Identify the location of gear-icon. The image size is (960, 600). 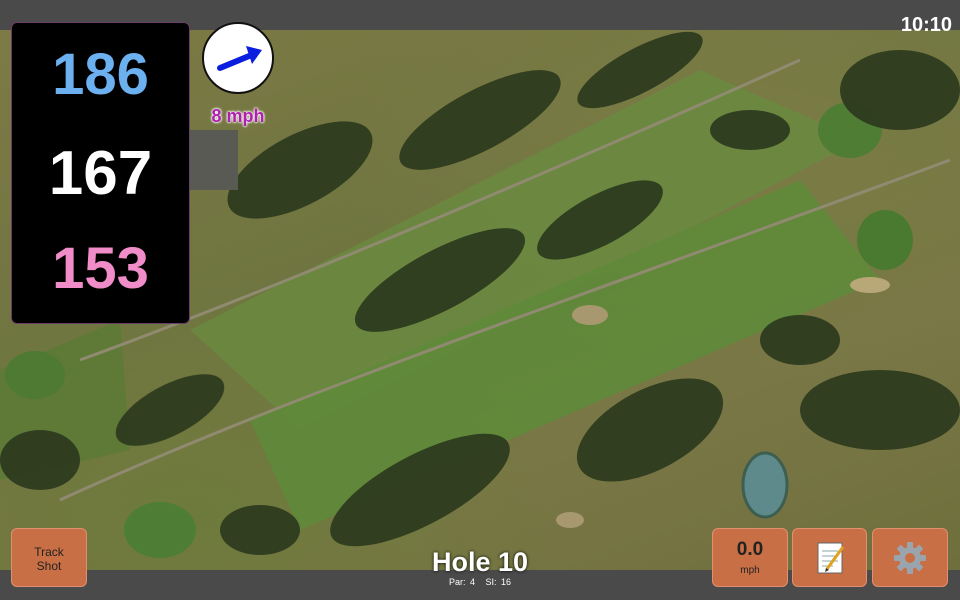
(910, 558).